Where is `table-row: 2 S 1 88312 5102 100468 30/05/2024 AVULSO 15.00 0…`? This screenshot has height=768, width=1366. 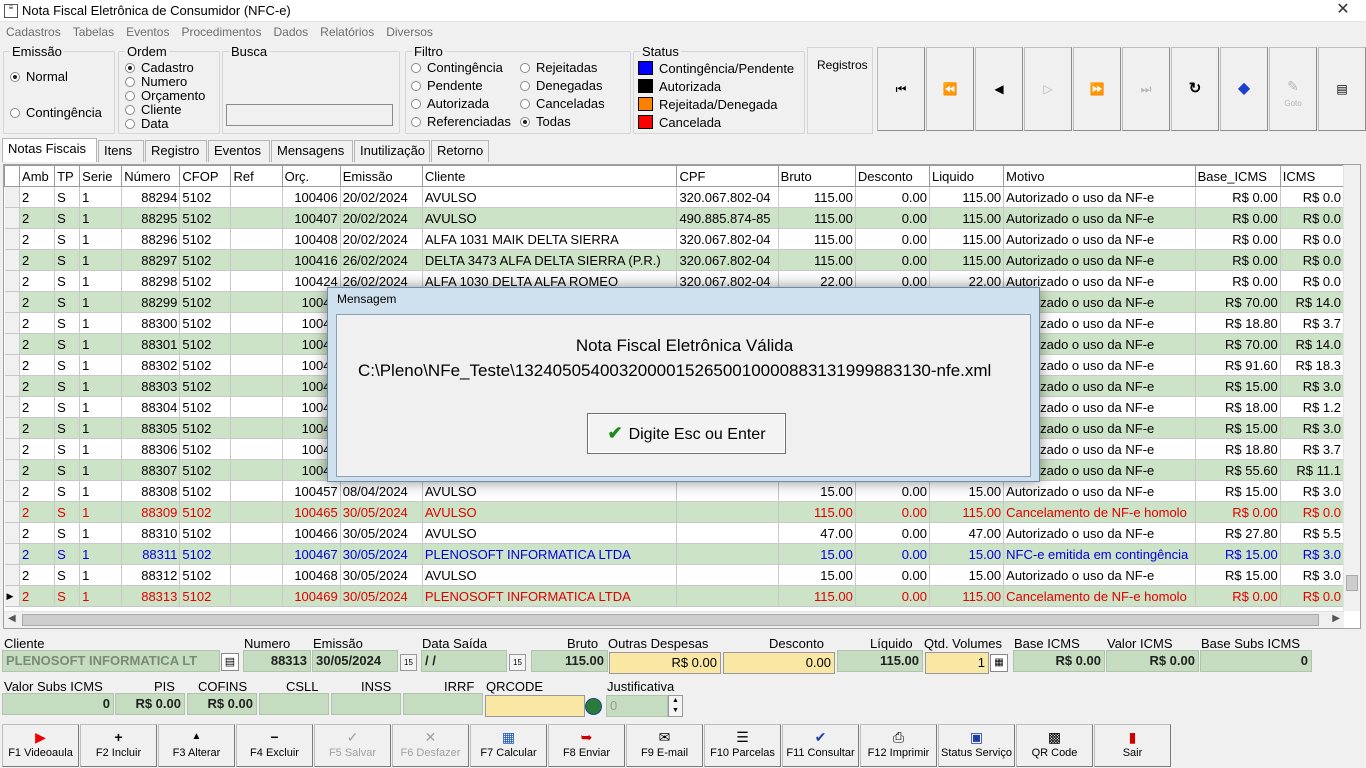
table-row: 2 S 1 88312 5102 100468 30/05/2024 AVULSO 15.00 0… is located at coordinates (674, 575).